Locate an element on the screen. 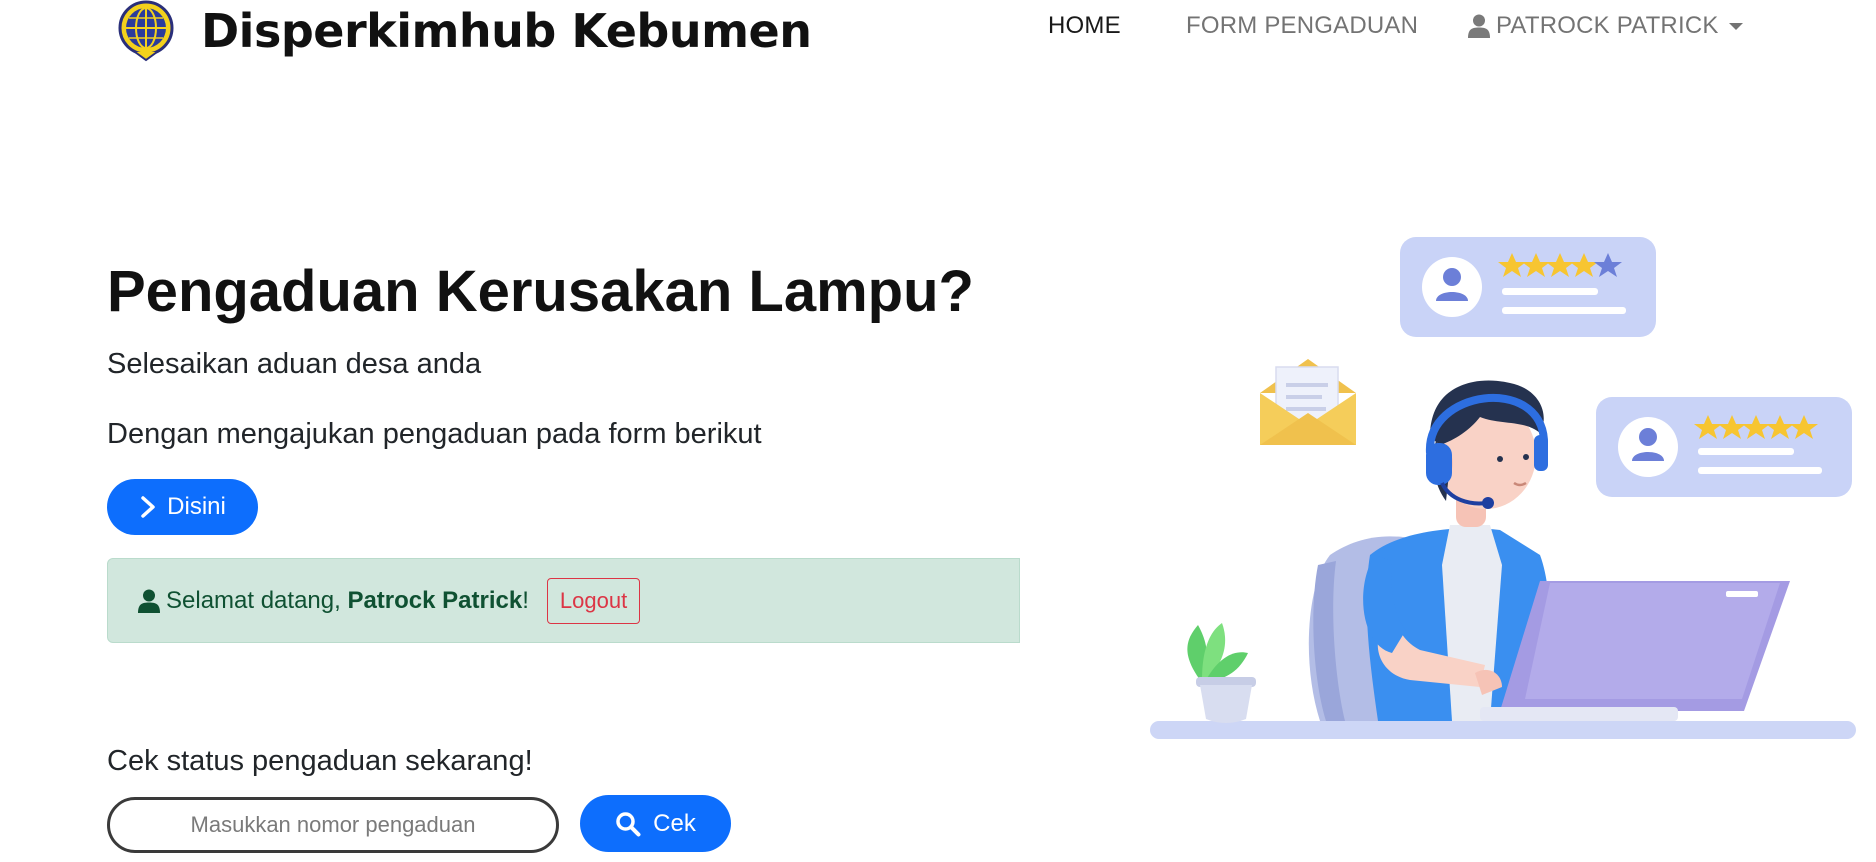 Image resolution: width=1876 pixels, height=862 pixels. caret-down-icon is located at coordinates (1735, 26).